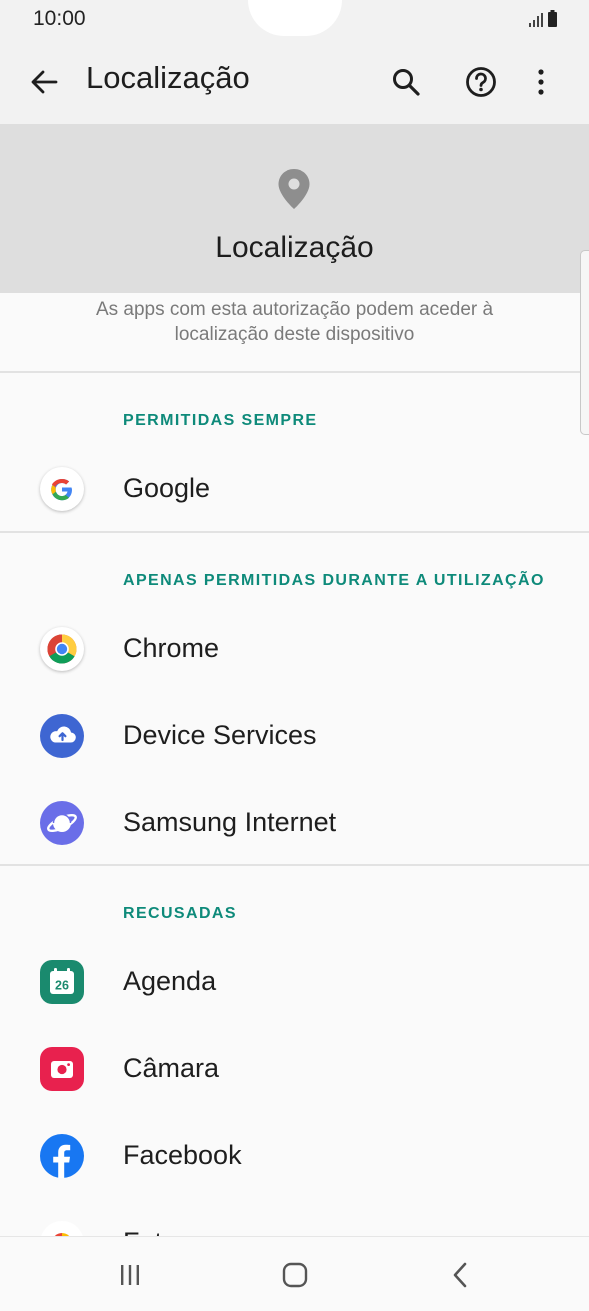 Image resolution: width=589 pixels, height=1311 pixels. I want to click on more-vert-icon, so click(541, 82).